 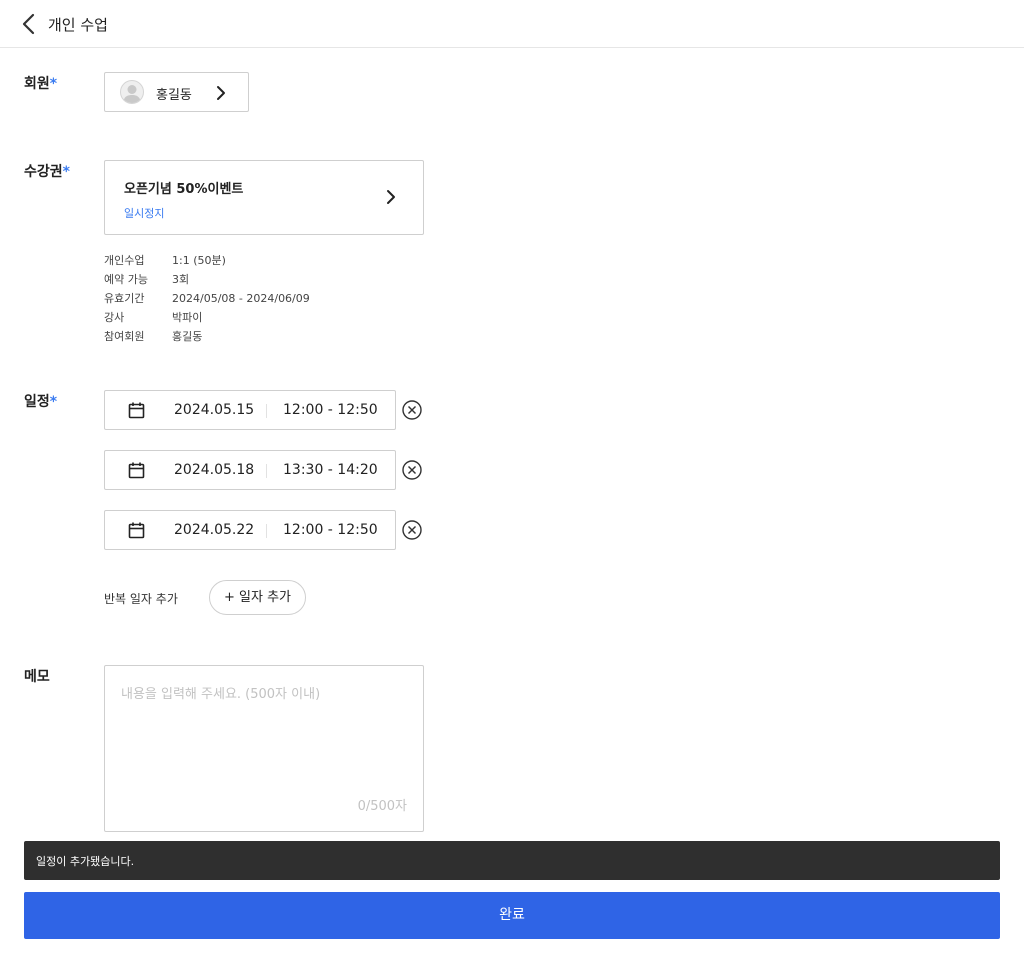 What do you see at coordinates (187, 336) in the screenshot?
I see `detail-value: 홍길동` at bounding box center [187, 336].